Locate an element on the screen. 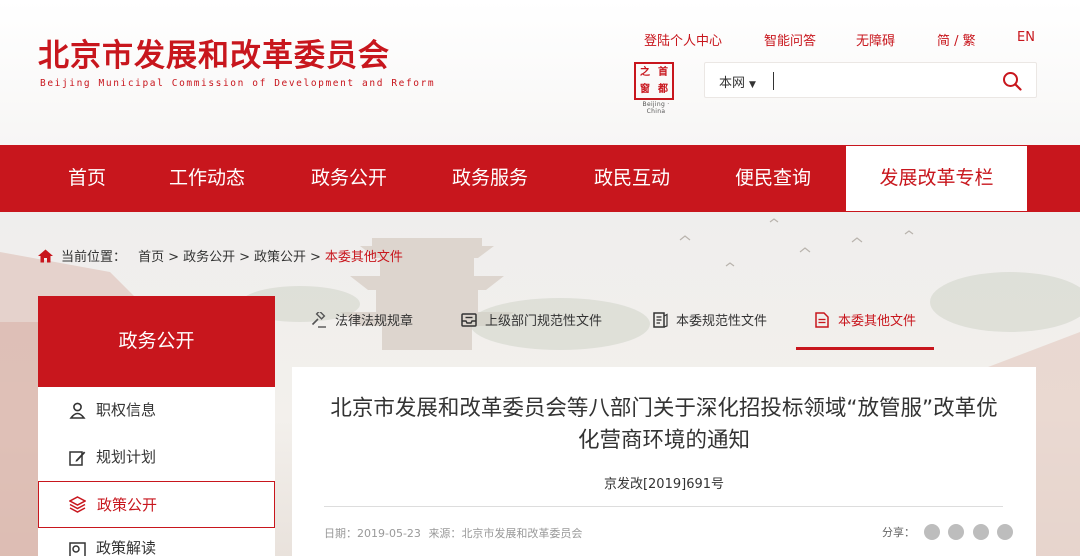 The image size is (1080, 556). accessibility-link: 无障碍 is located at coordinates (875, 39).